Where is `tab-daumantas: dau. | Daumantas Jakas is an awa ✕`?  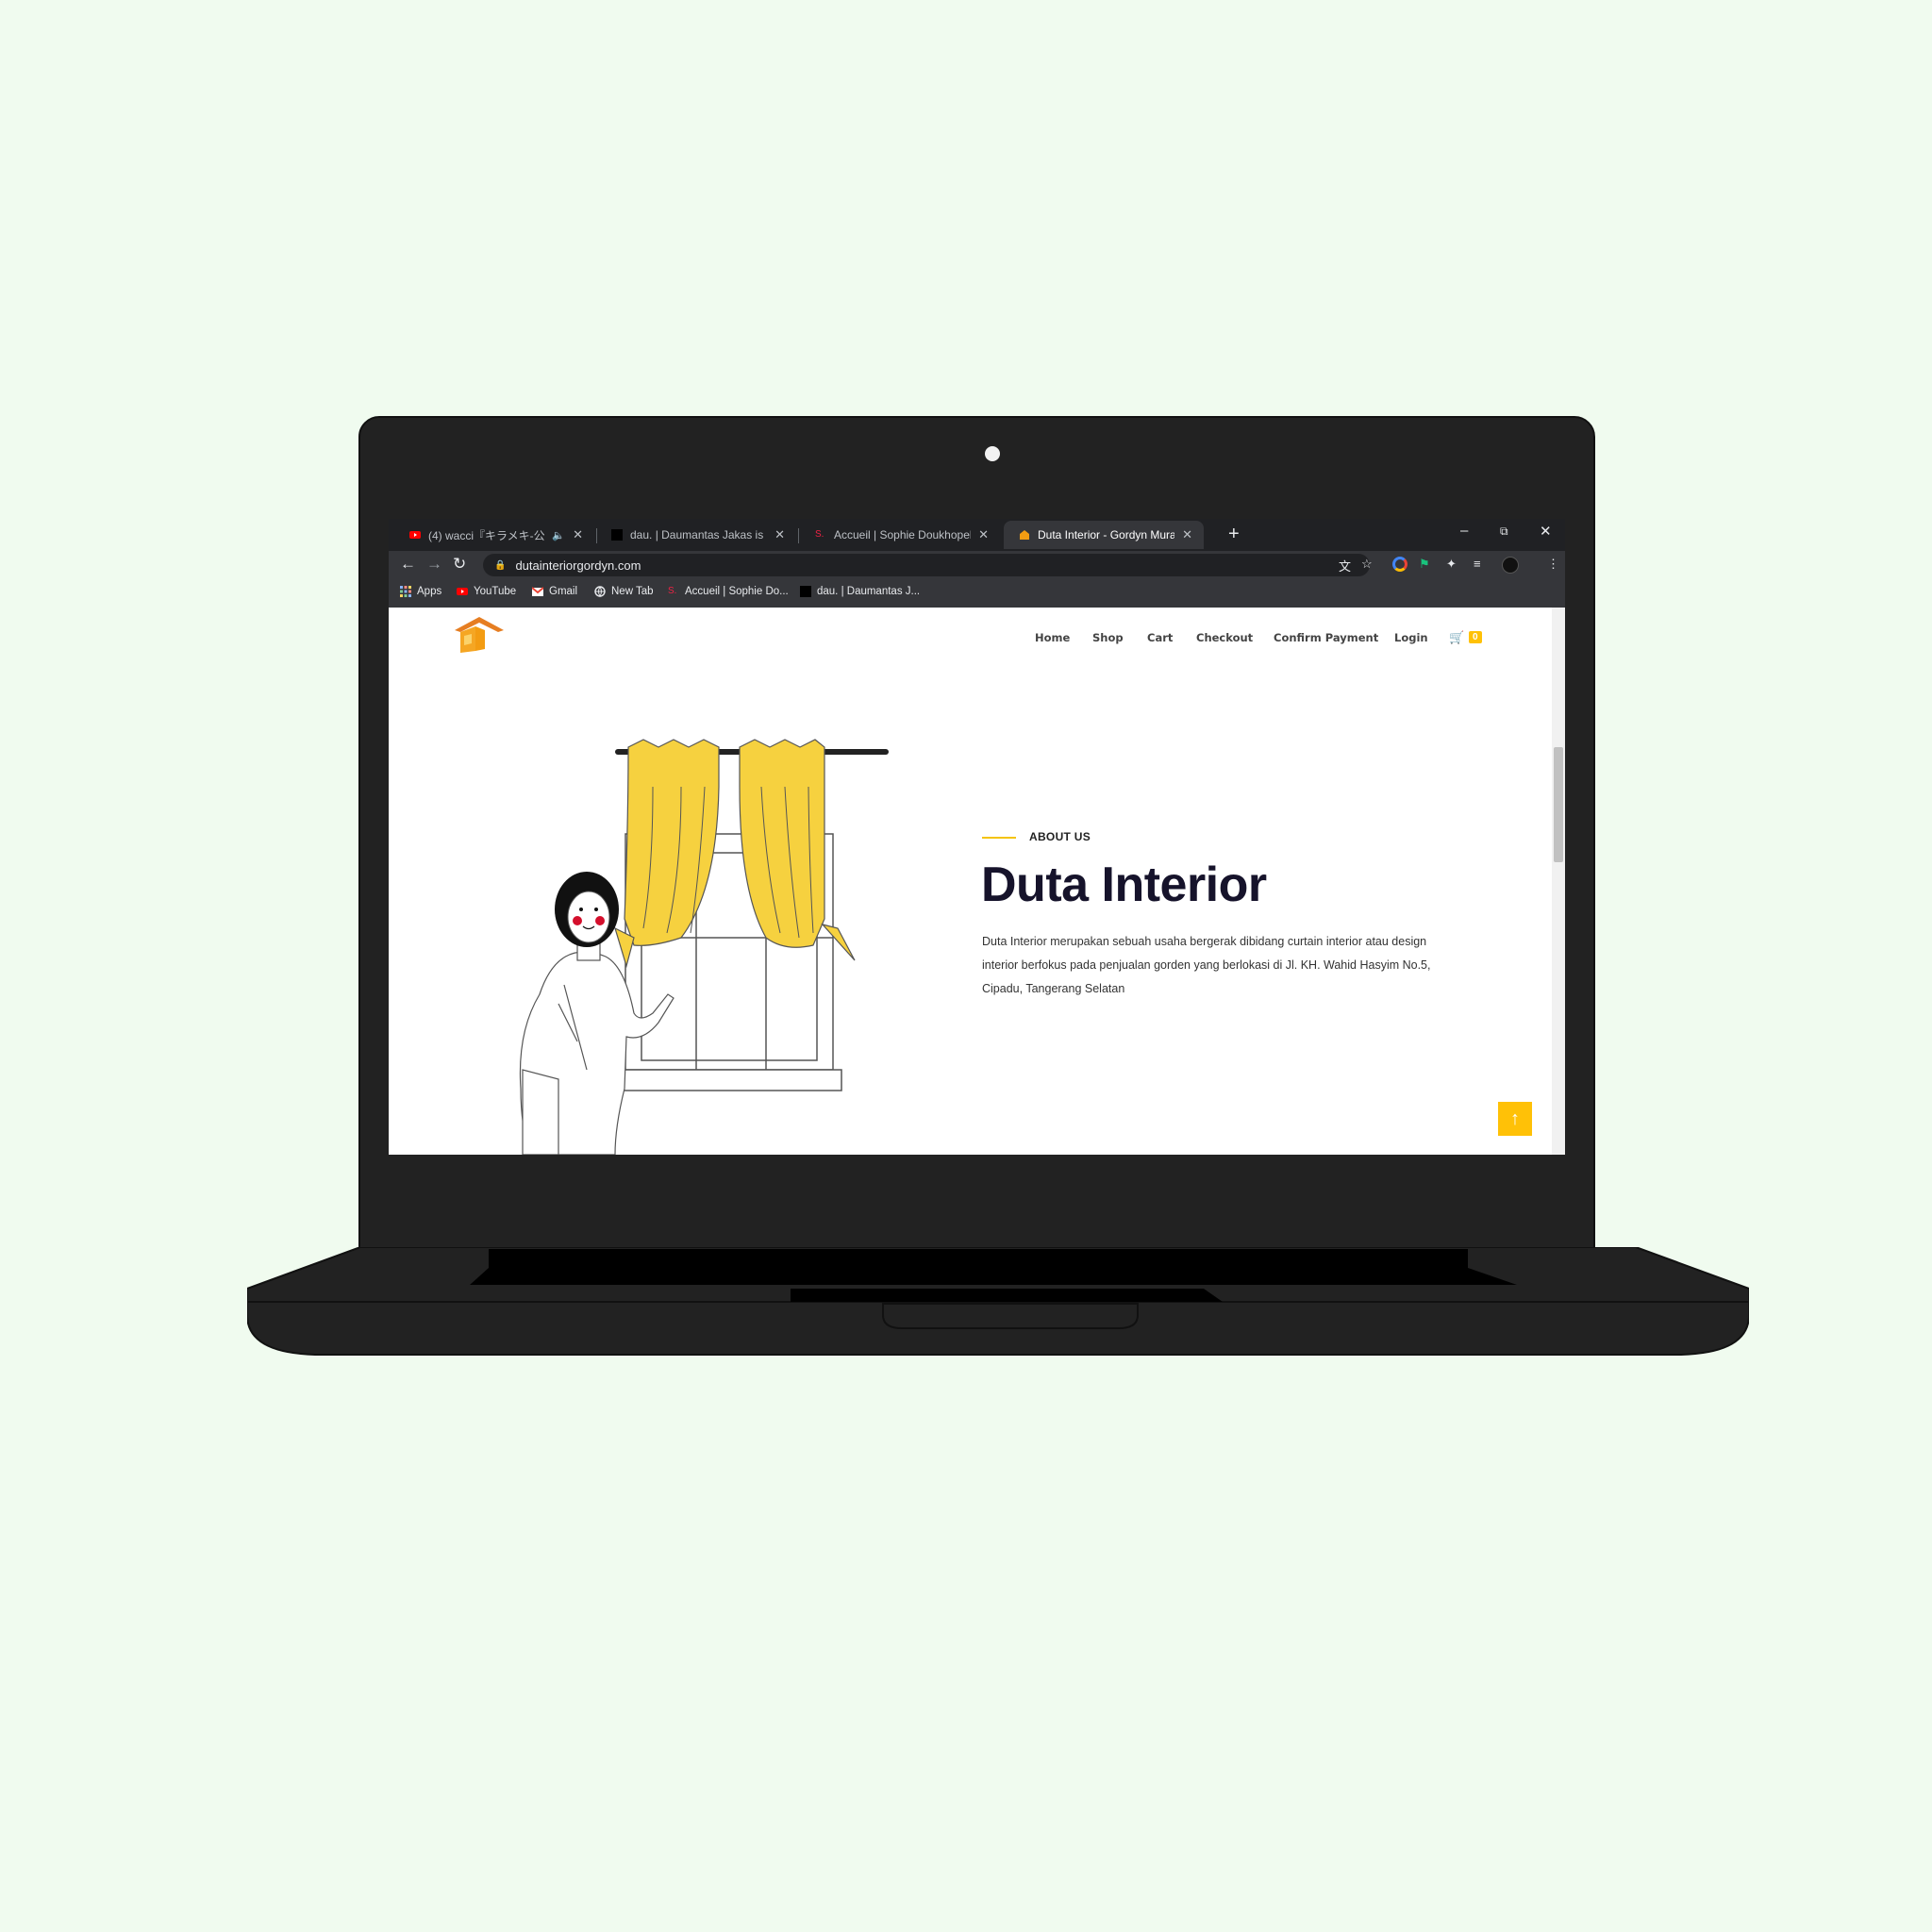
tab-daumantas: dau. | Daumantas Jakas is an awa ✕ is located at coordinates (696, 535).